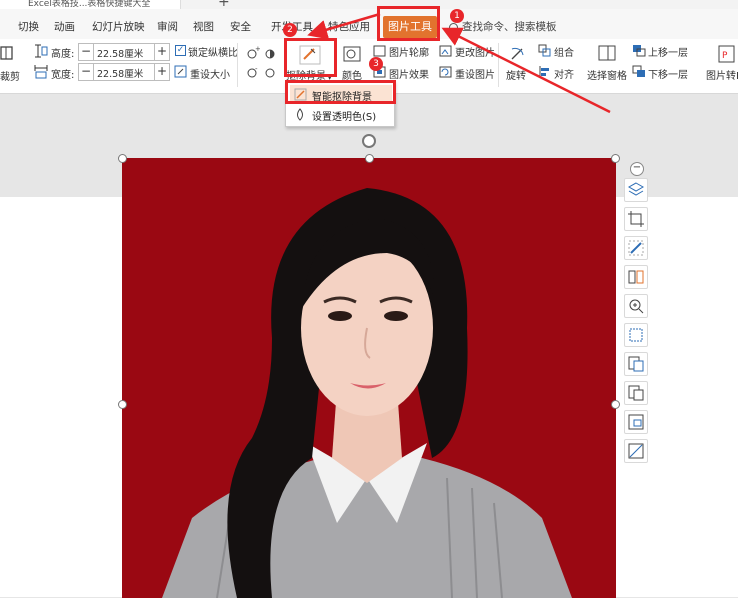 The width and height of the screenshot is (738, 598). Describe the element at coordinates (376, 64) in the screenshot. I see `step-3-badge: 3` at that location.